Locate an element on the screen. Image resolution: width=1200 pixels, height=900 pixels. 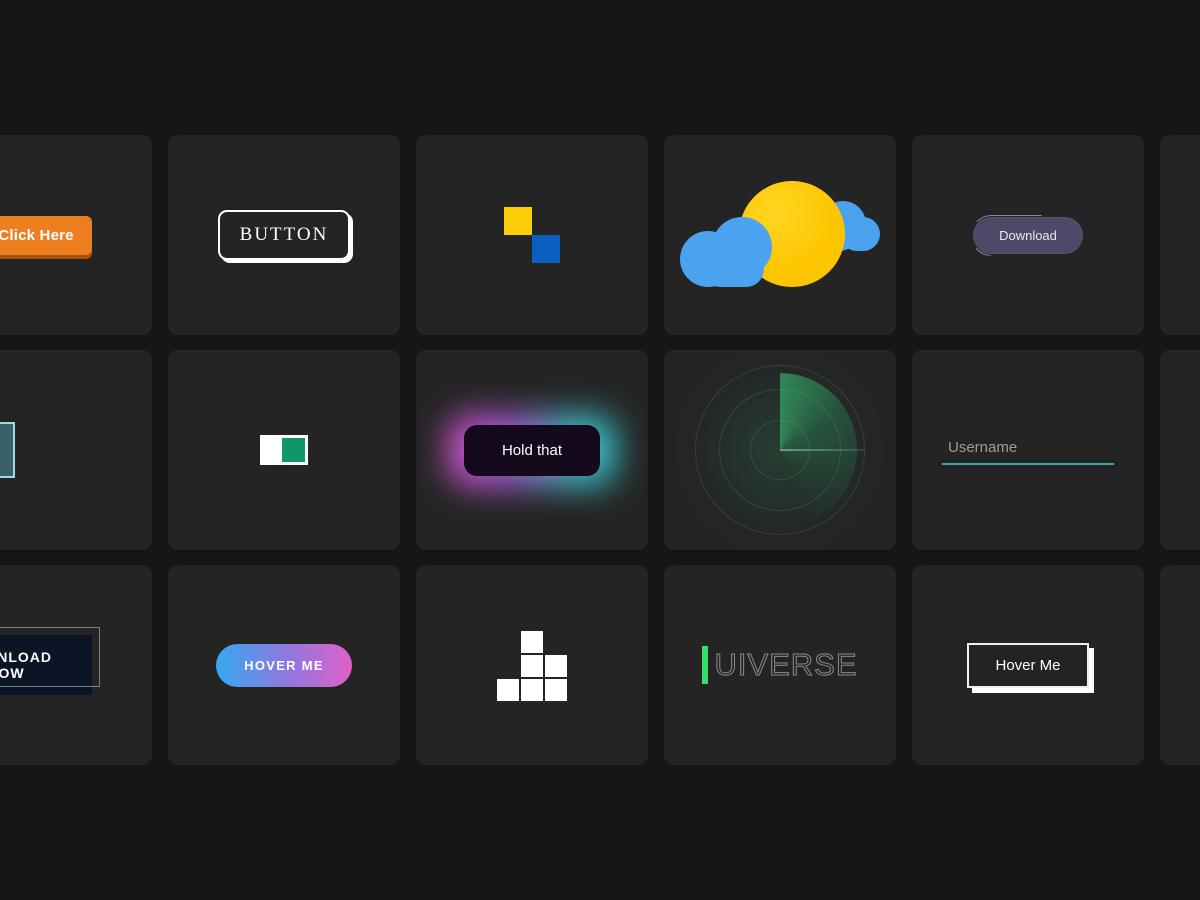
green-toggle-switch is located at coordinates (284, 450).